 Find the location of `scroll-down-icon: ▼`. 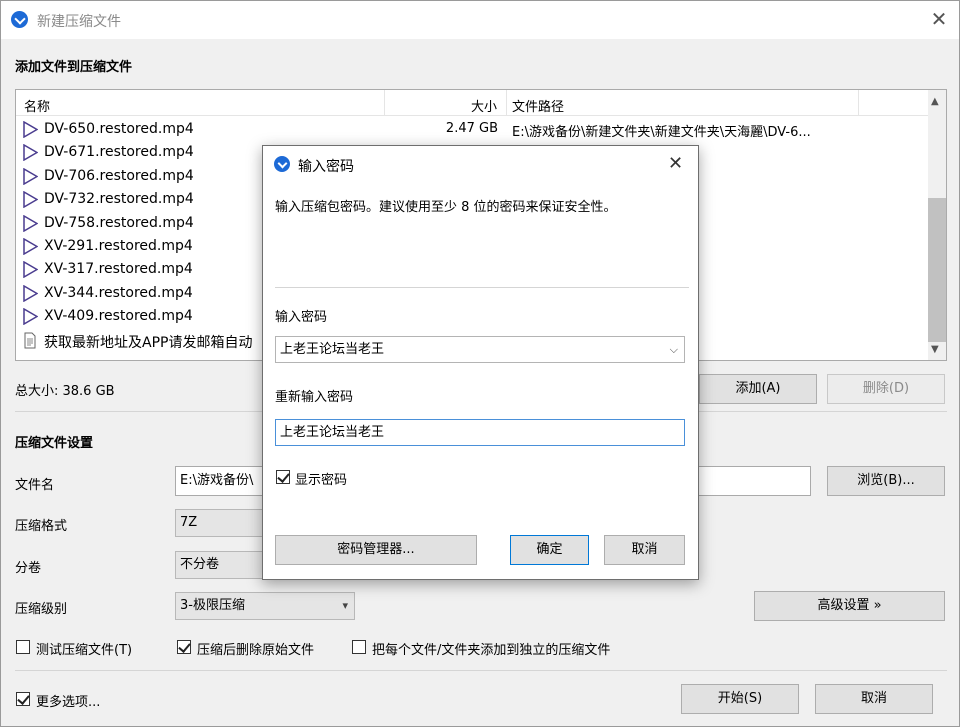

scroll-down-icon: ▼ is located at coordinates (935, 349).